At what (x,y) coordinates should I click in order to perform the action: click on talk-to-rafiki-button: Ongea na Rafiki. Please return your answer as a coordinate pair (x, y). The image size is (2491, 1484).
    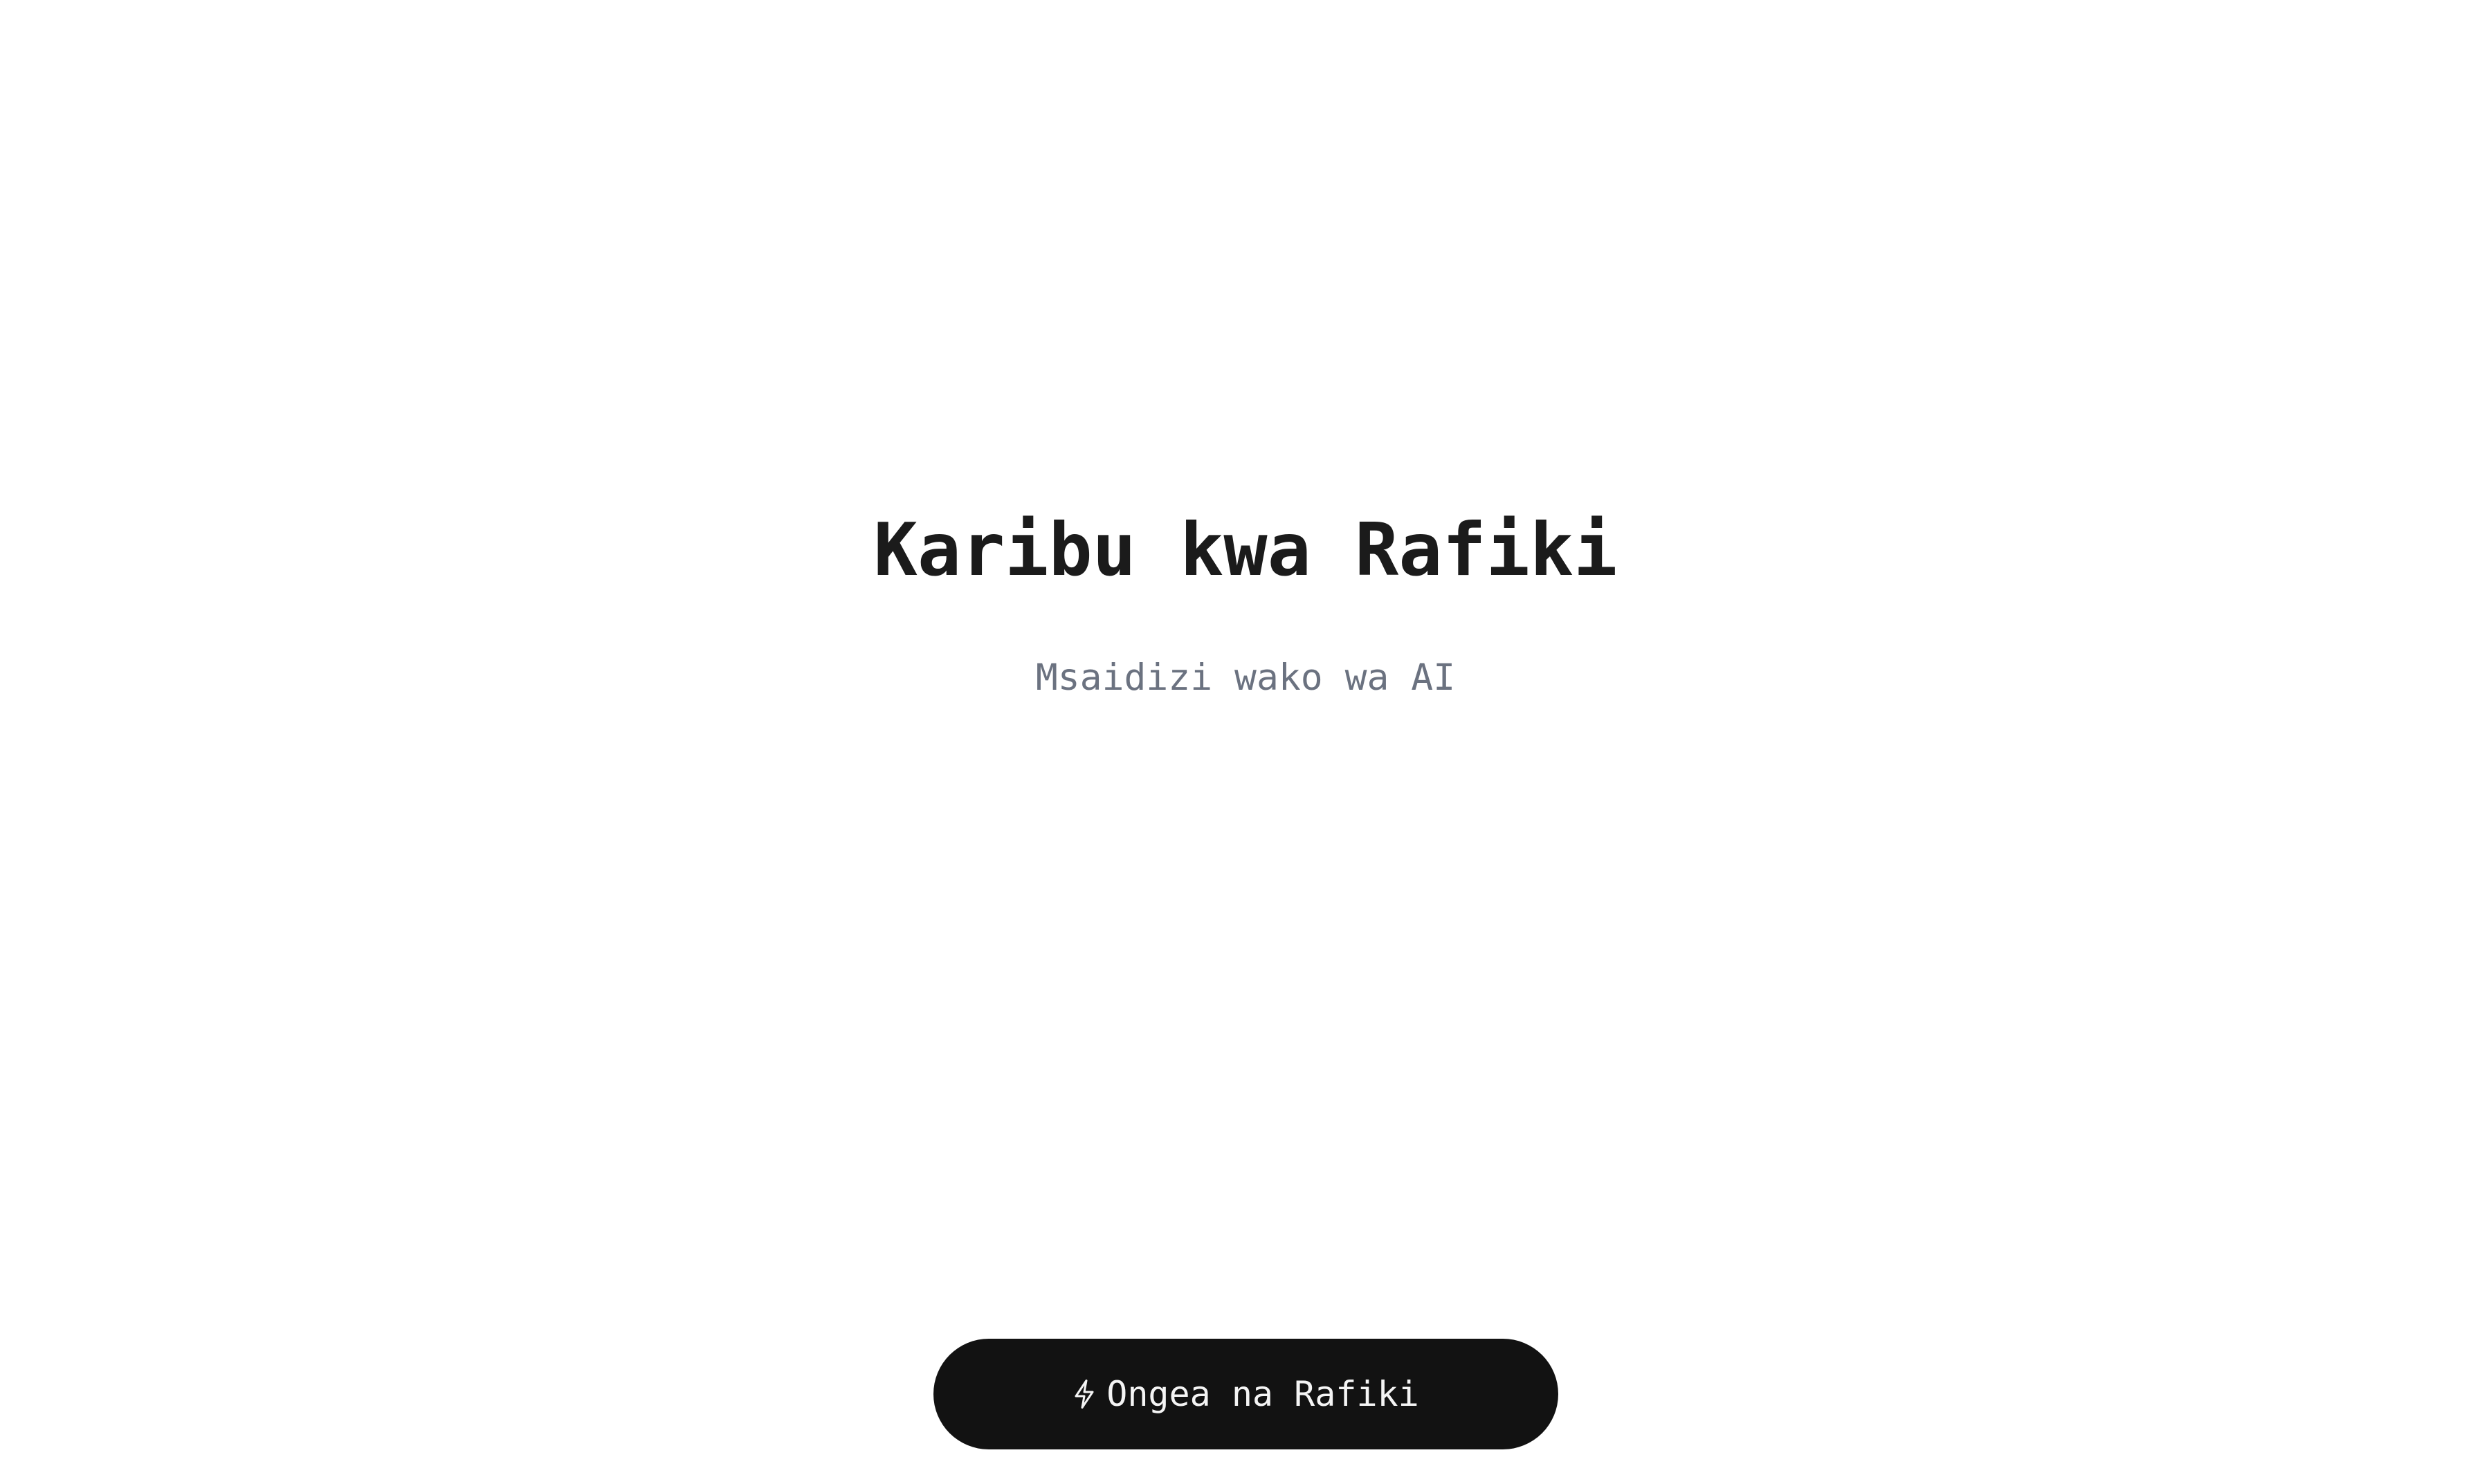
    Looking at the image, I should click on (1245, 1394).